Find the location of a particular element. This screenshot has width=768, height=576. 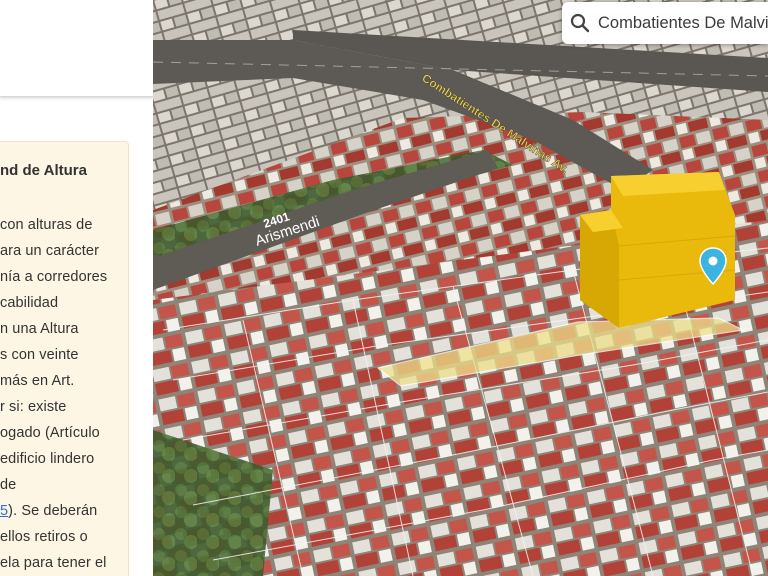

info-line: n una Altura is located at coordinates (39, 329).